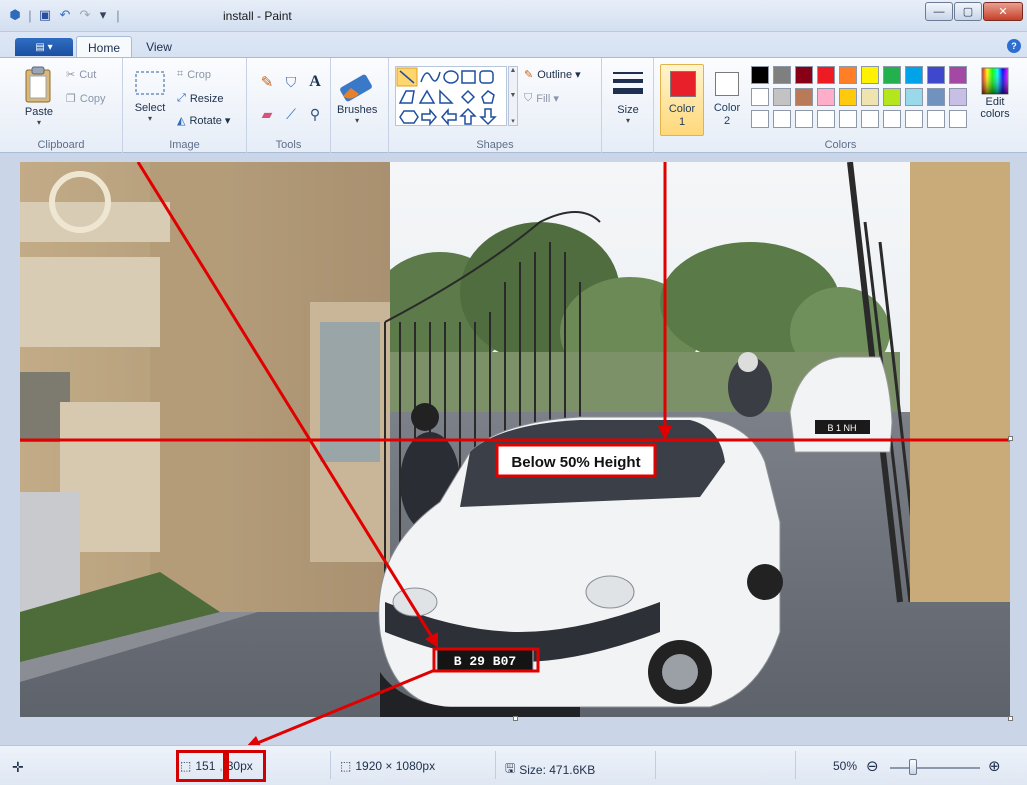 The width and height of the screenshot is (1027, 785). What do you see at coordinates (513, 121) in the screenshot?
I see `expand-gallery-icon: ▾` at bounding box center [513, 121].